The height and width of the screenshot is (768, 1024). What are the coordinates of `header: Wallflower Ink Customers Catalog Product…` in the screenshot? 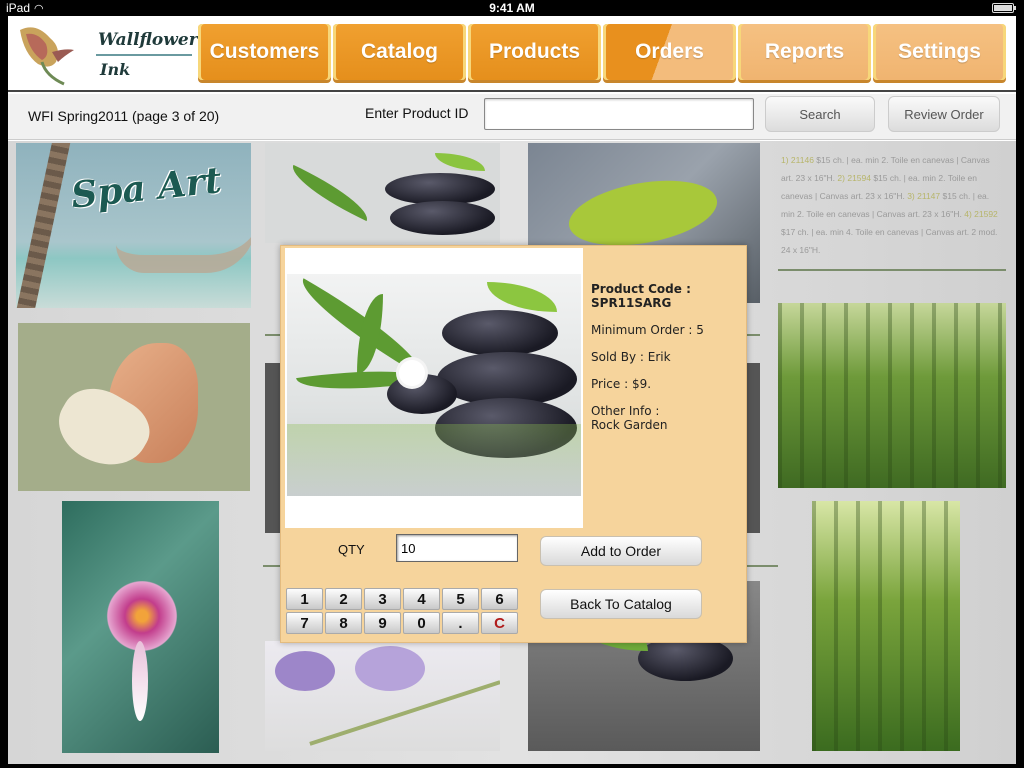 It's located at (512, 54).